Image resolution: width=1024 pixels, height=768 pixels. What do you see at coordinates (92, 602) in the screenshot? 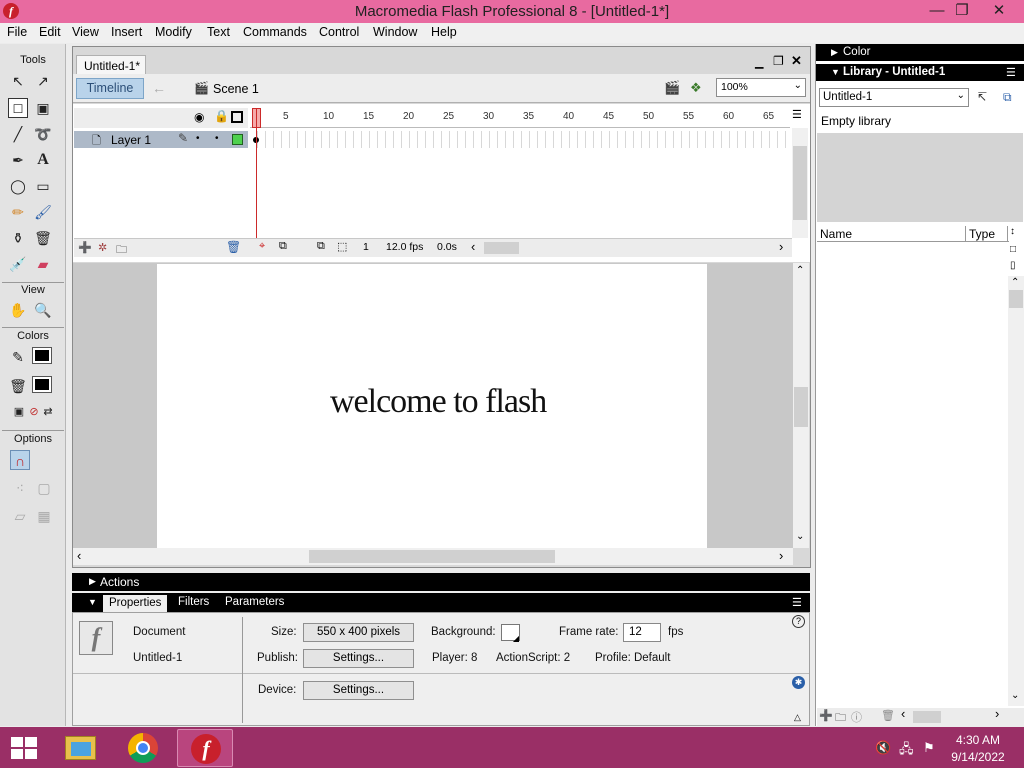
I see `collapse-arrow-icon: ▼` at bounding box center [92, 602].